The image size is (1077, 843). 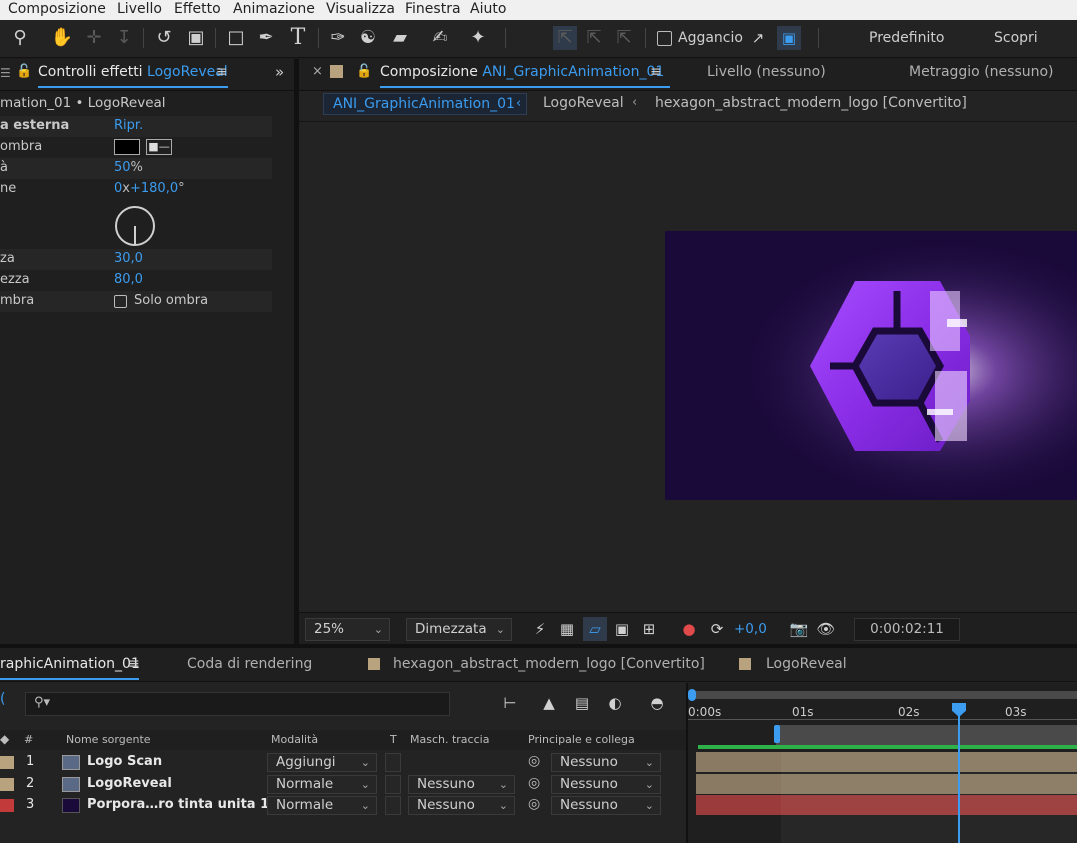 I want to click on rectangle-tool-icon: □, so click(x=236, y=38).